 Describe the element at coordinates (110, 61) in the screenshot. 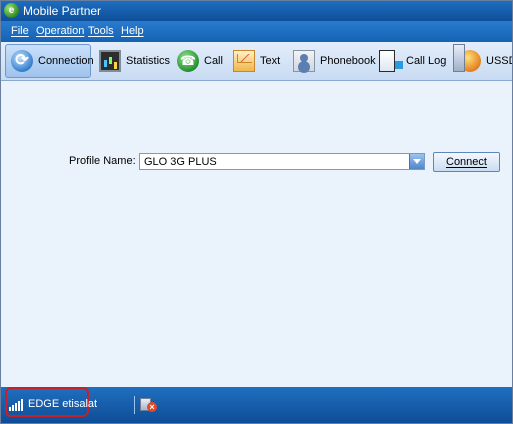

I see `statistics-icon` at that location.